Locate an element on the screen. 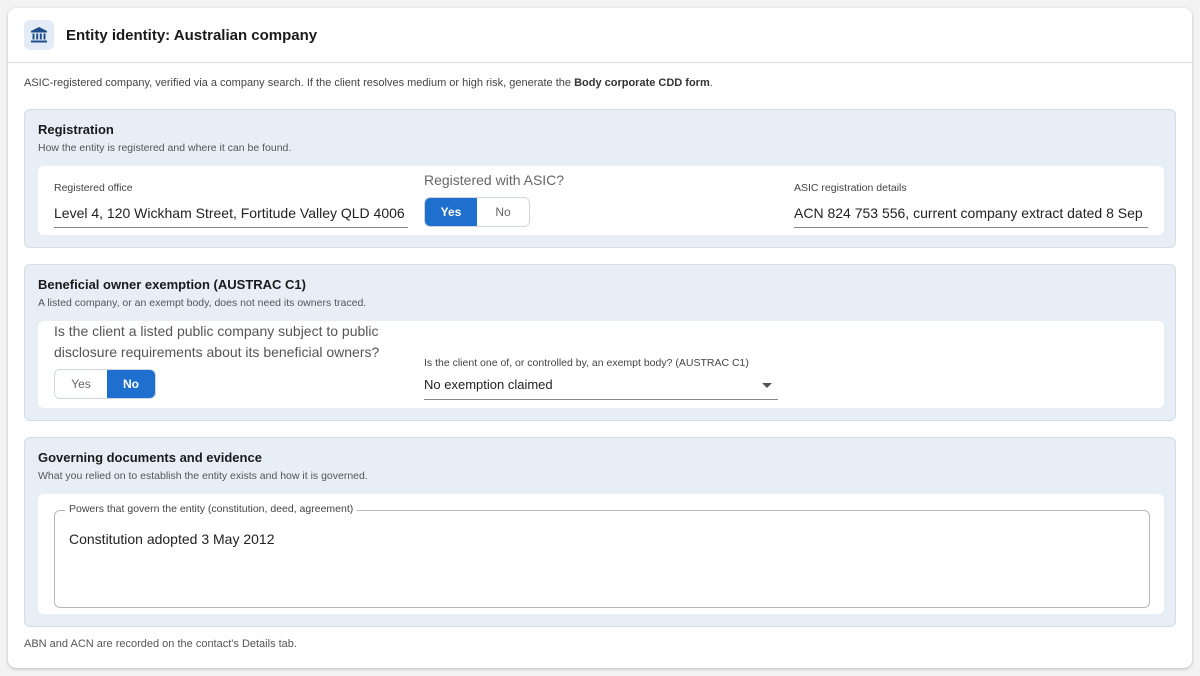 The height and width of the screenshot is (676, 1200). registration-title: Registration is located at coordinates (76, 129).